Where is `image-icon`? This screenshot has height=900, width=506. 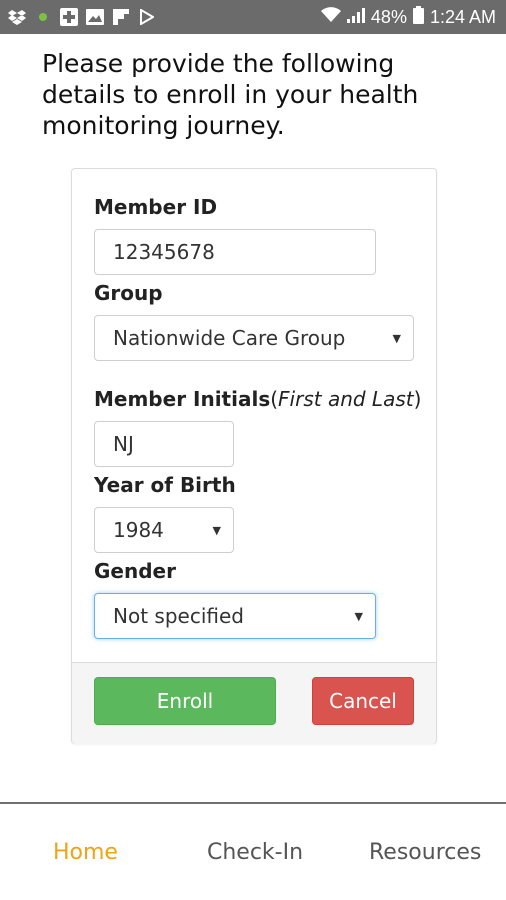 image-icon is located at coordinates (95, 17).